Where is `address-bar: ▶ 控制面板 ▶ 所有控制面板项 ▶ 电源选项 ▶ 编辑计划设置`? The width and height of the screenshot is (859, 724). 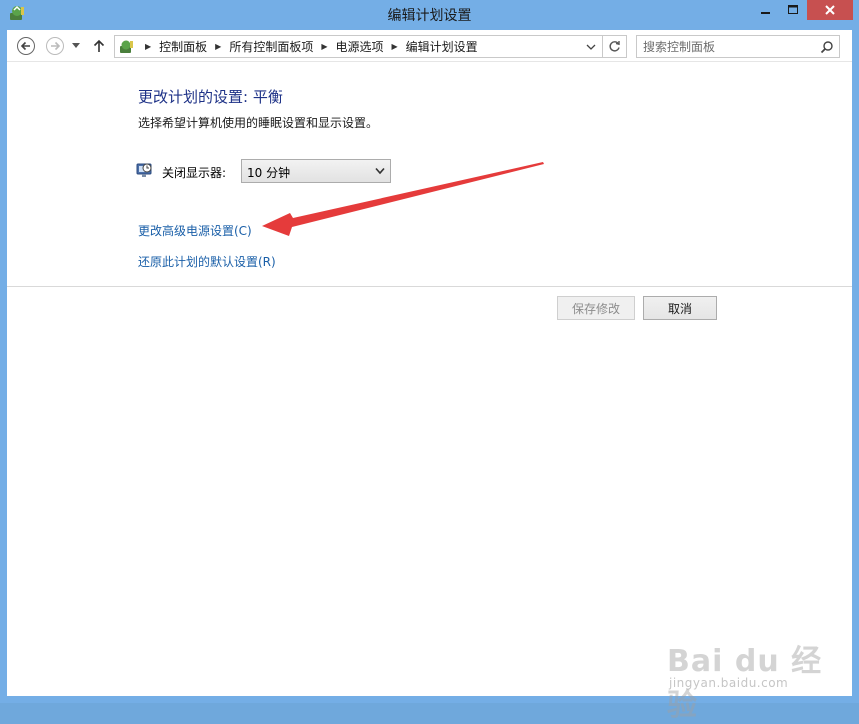 address-bar: ▶ 控制面板 ▶ 所有控制面板项 ▶ 电源选项 ▶ 编辑计划设置 is located at coordinates (358, 46).